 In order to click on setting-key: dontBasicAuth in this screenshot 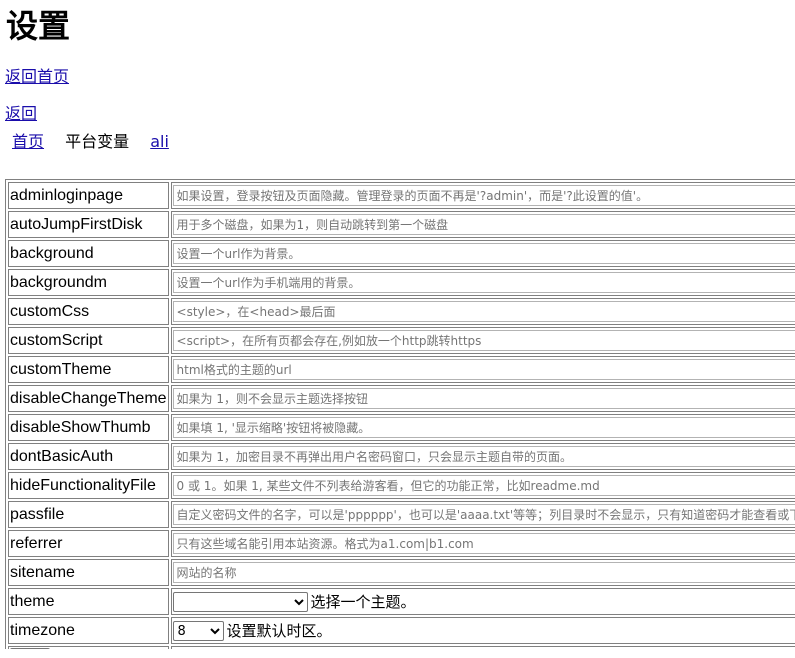, I will do `click(88, 456)`.